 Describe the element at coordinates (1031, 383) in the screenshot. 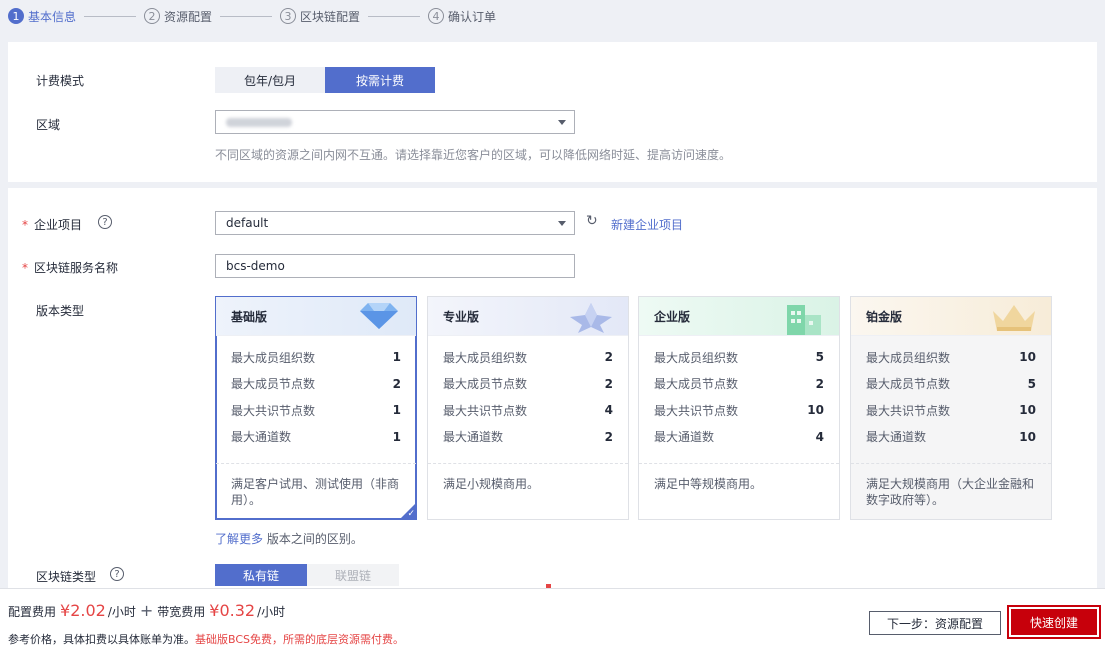

I see `spec-value: 5` at that location.